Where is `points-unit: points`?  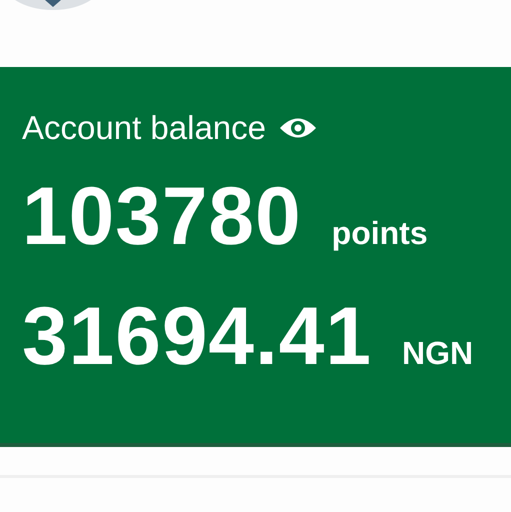
points-unit: points is located at coordinates (380, 233).